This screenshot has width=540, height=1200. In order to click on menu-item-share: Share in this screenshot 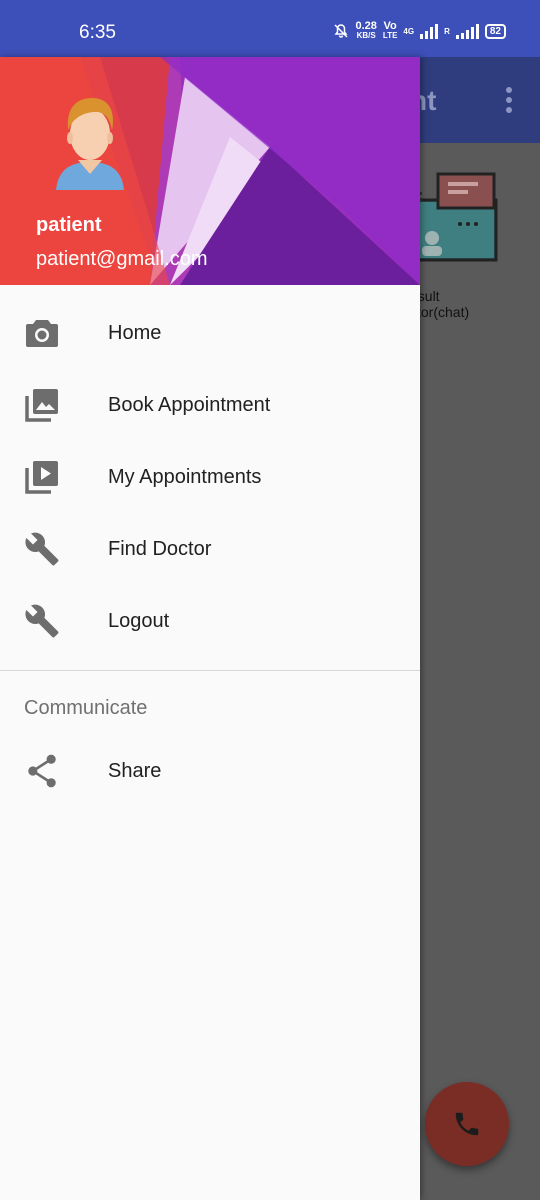, I will do `click(210, 771)`.